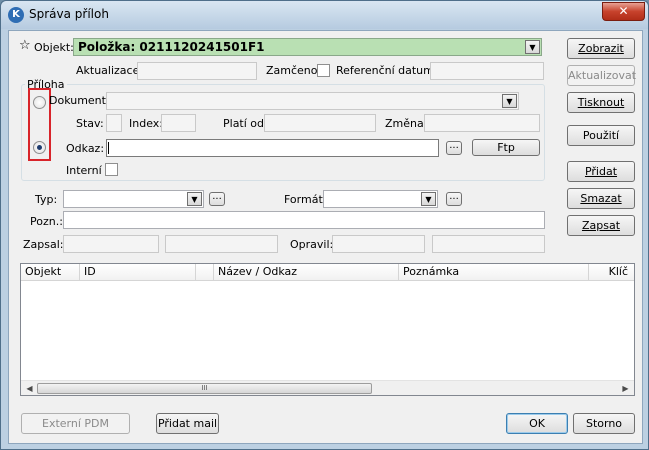 The height and width of the screenshot is (450, 649). I want to click on plati-od-field, so click(320, 123).